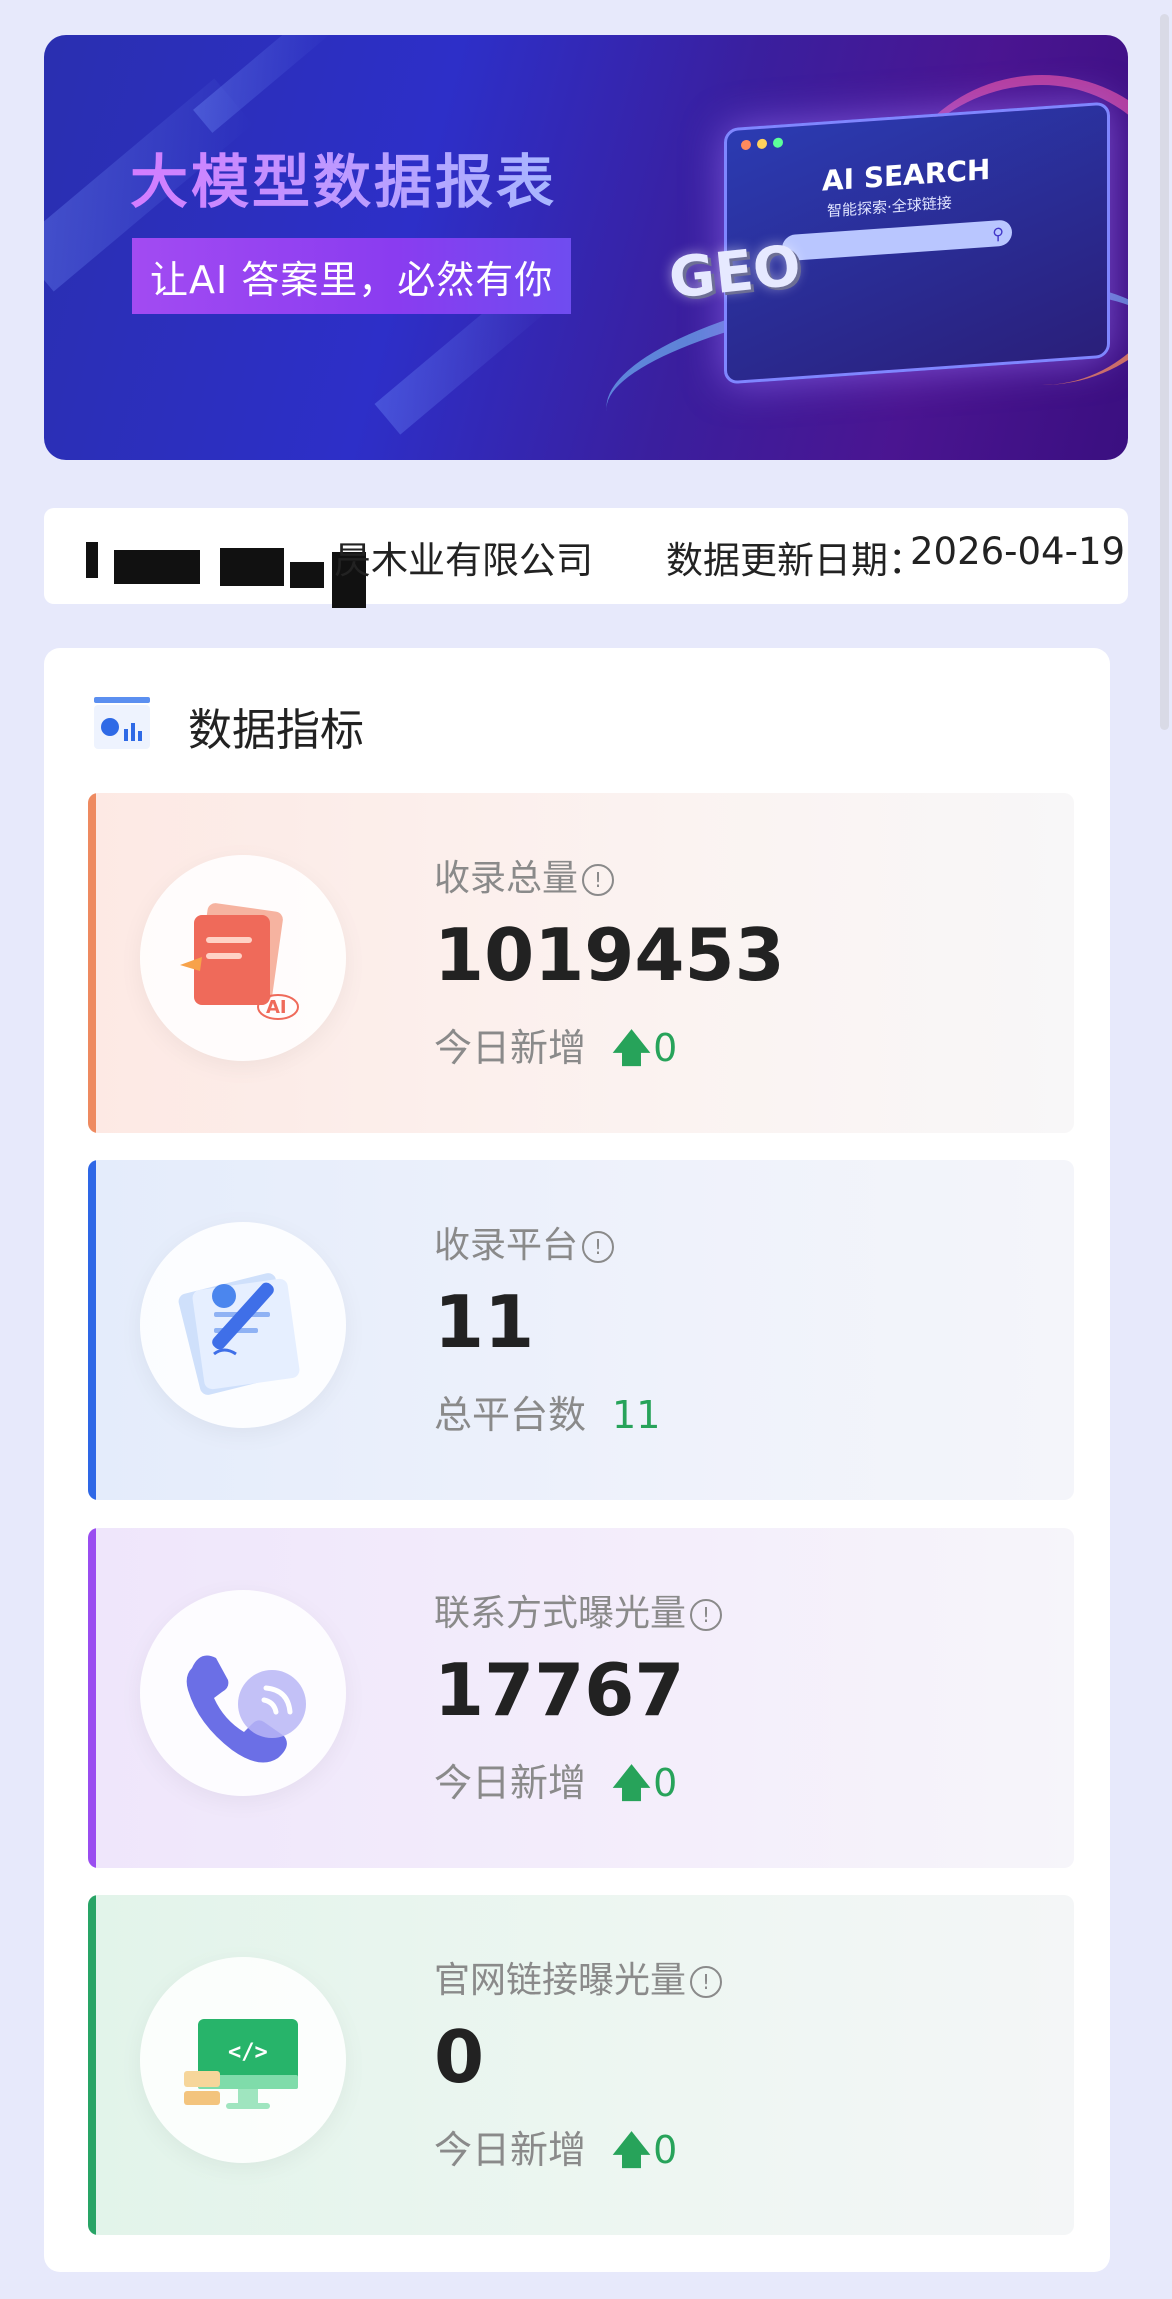  Describe the element at coordinates (559, 1690) in the screenshot. I see `metric-value: 17767` at that location.